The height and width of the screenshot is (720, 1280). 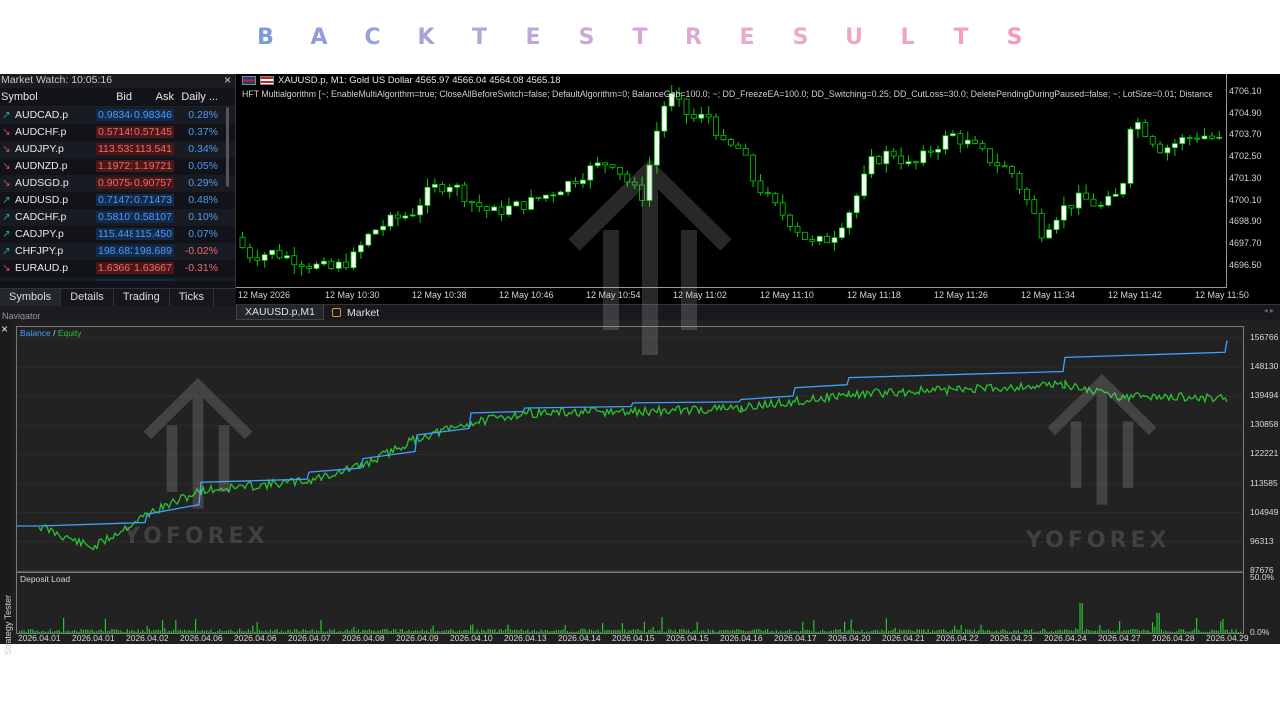 What do you see at coordinates (48, 97) in the screenshot?
I see `column-symbol: Symbol` at bounding box center [48, 97].